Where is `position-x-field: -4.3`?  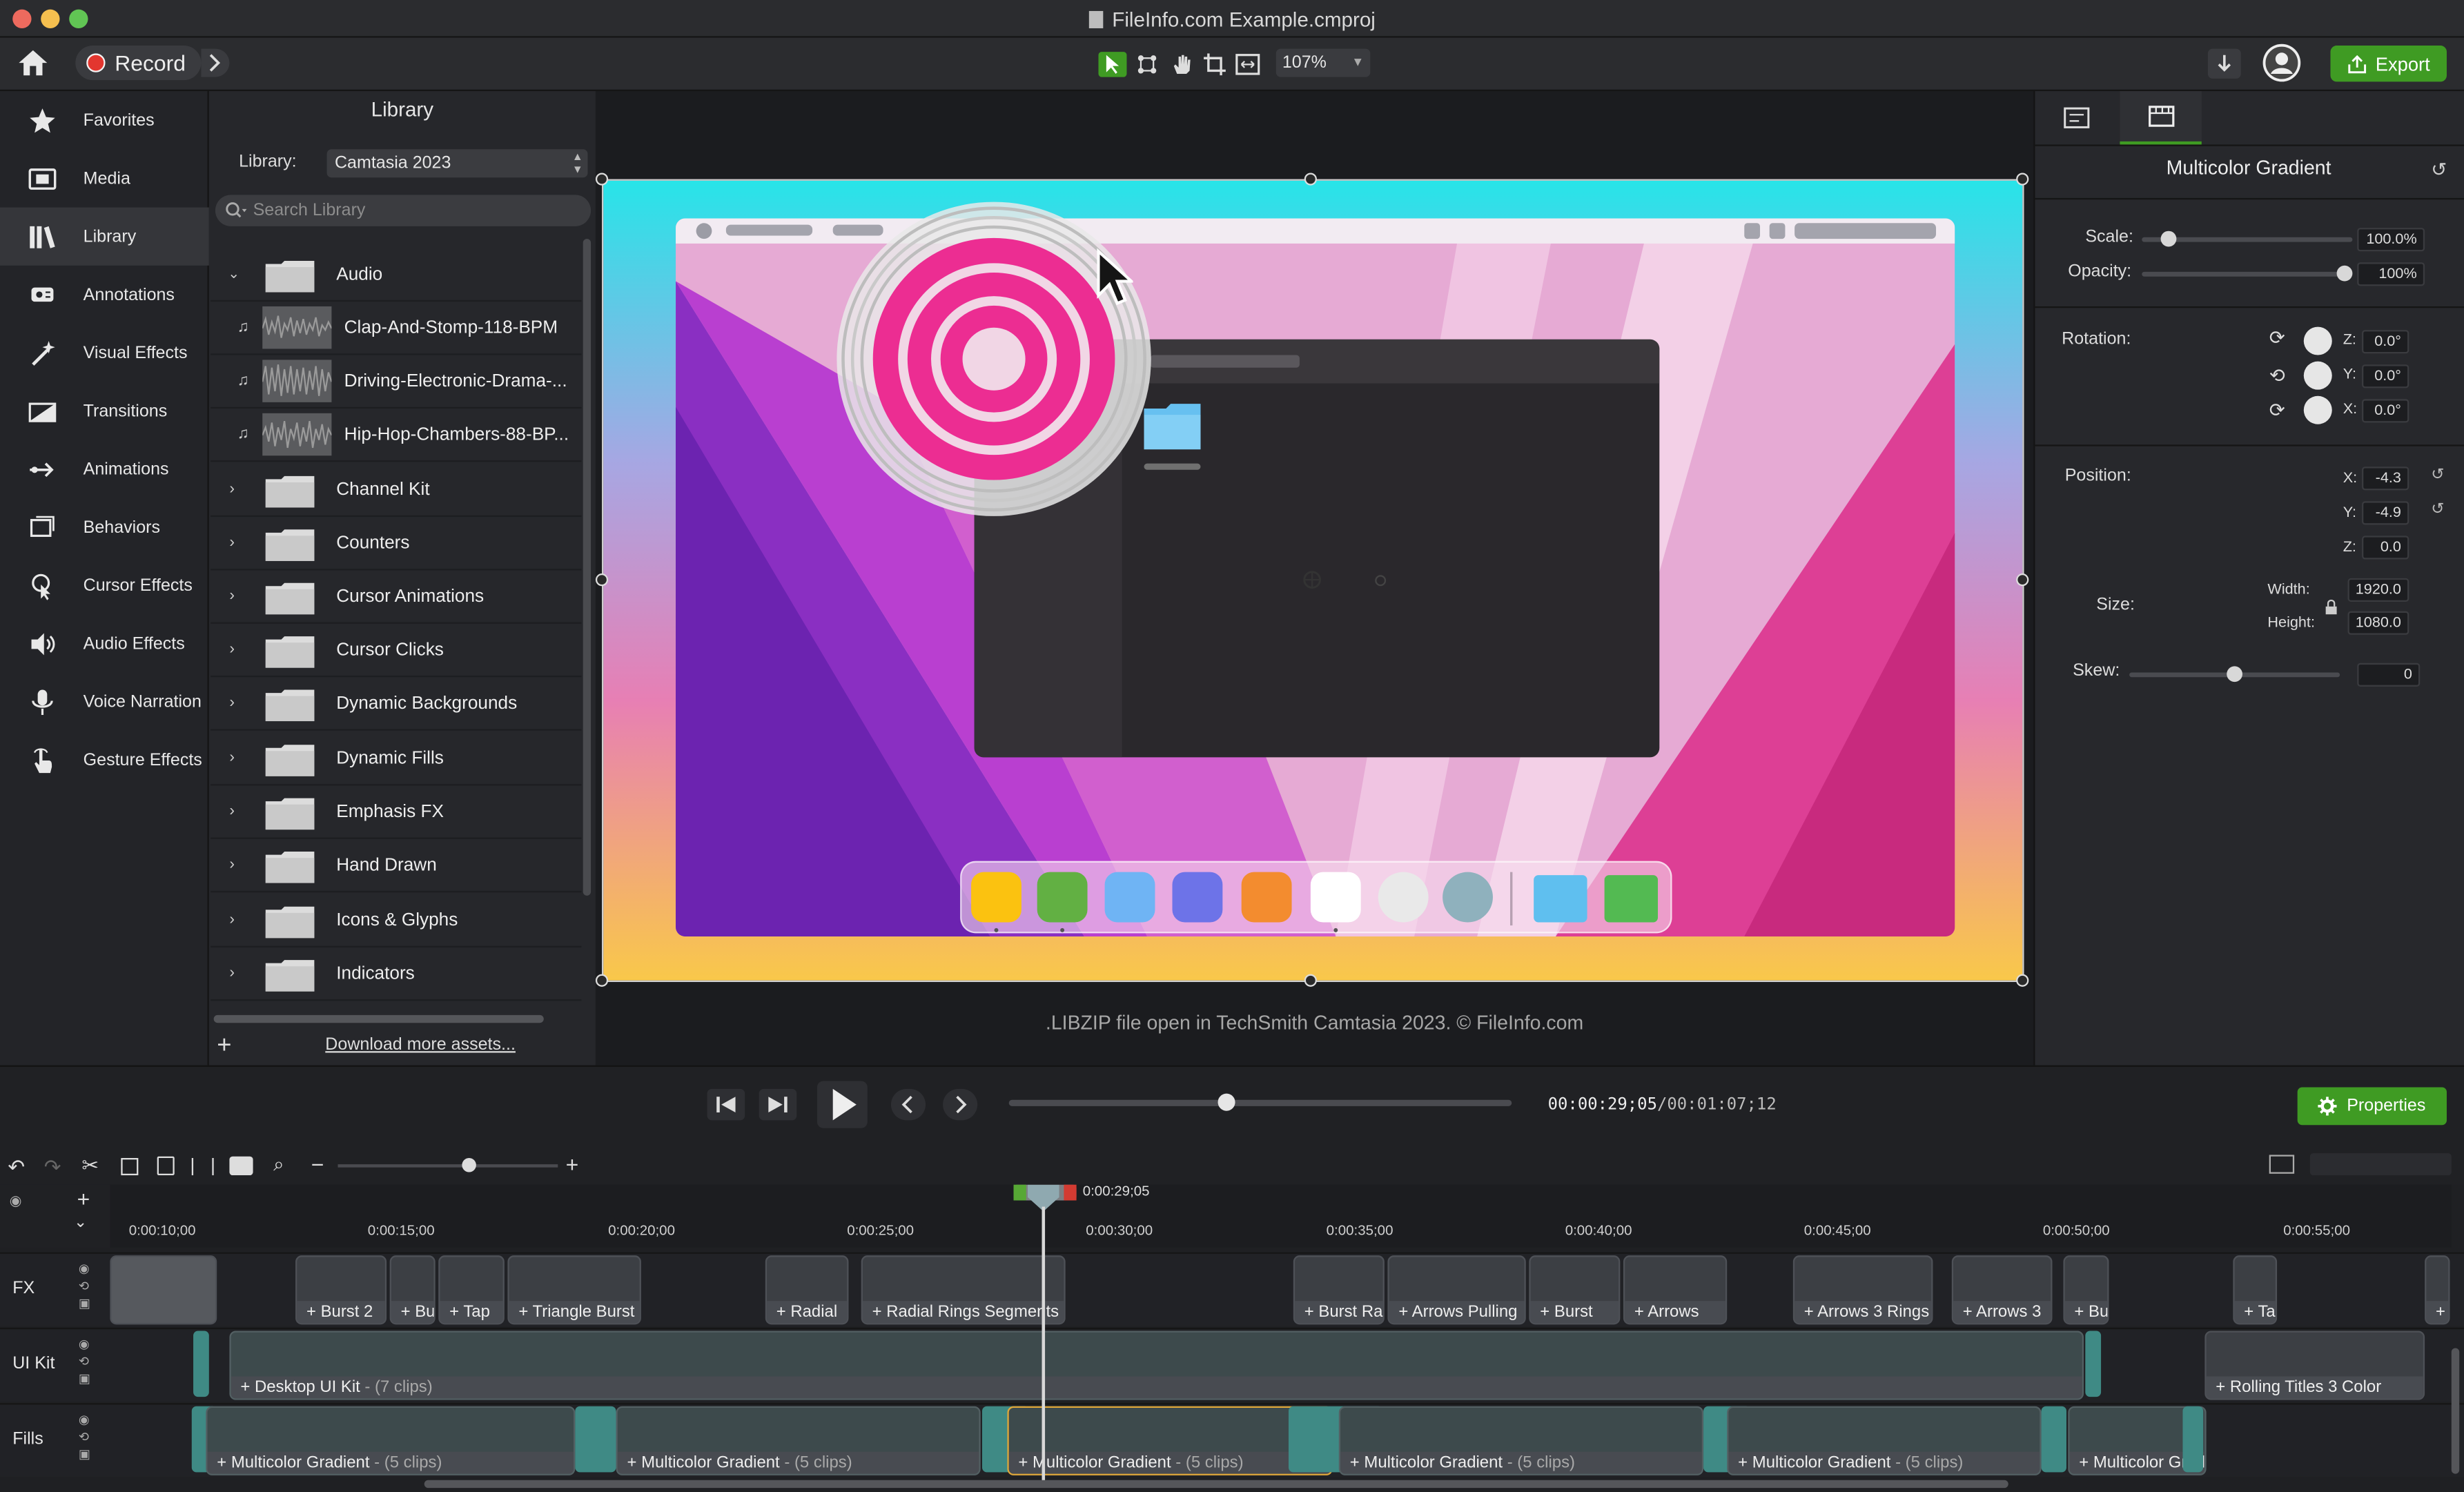
position-x-field: -4.3 is located at coordinates (2386, 479).